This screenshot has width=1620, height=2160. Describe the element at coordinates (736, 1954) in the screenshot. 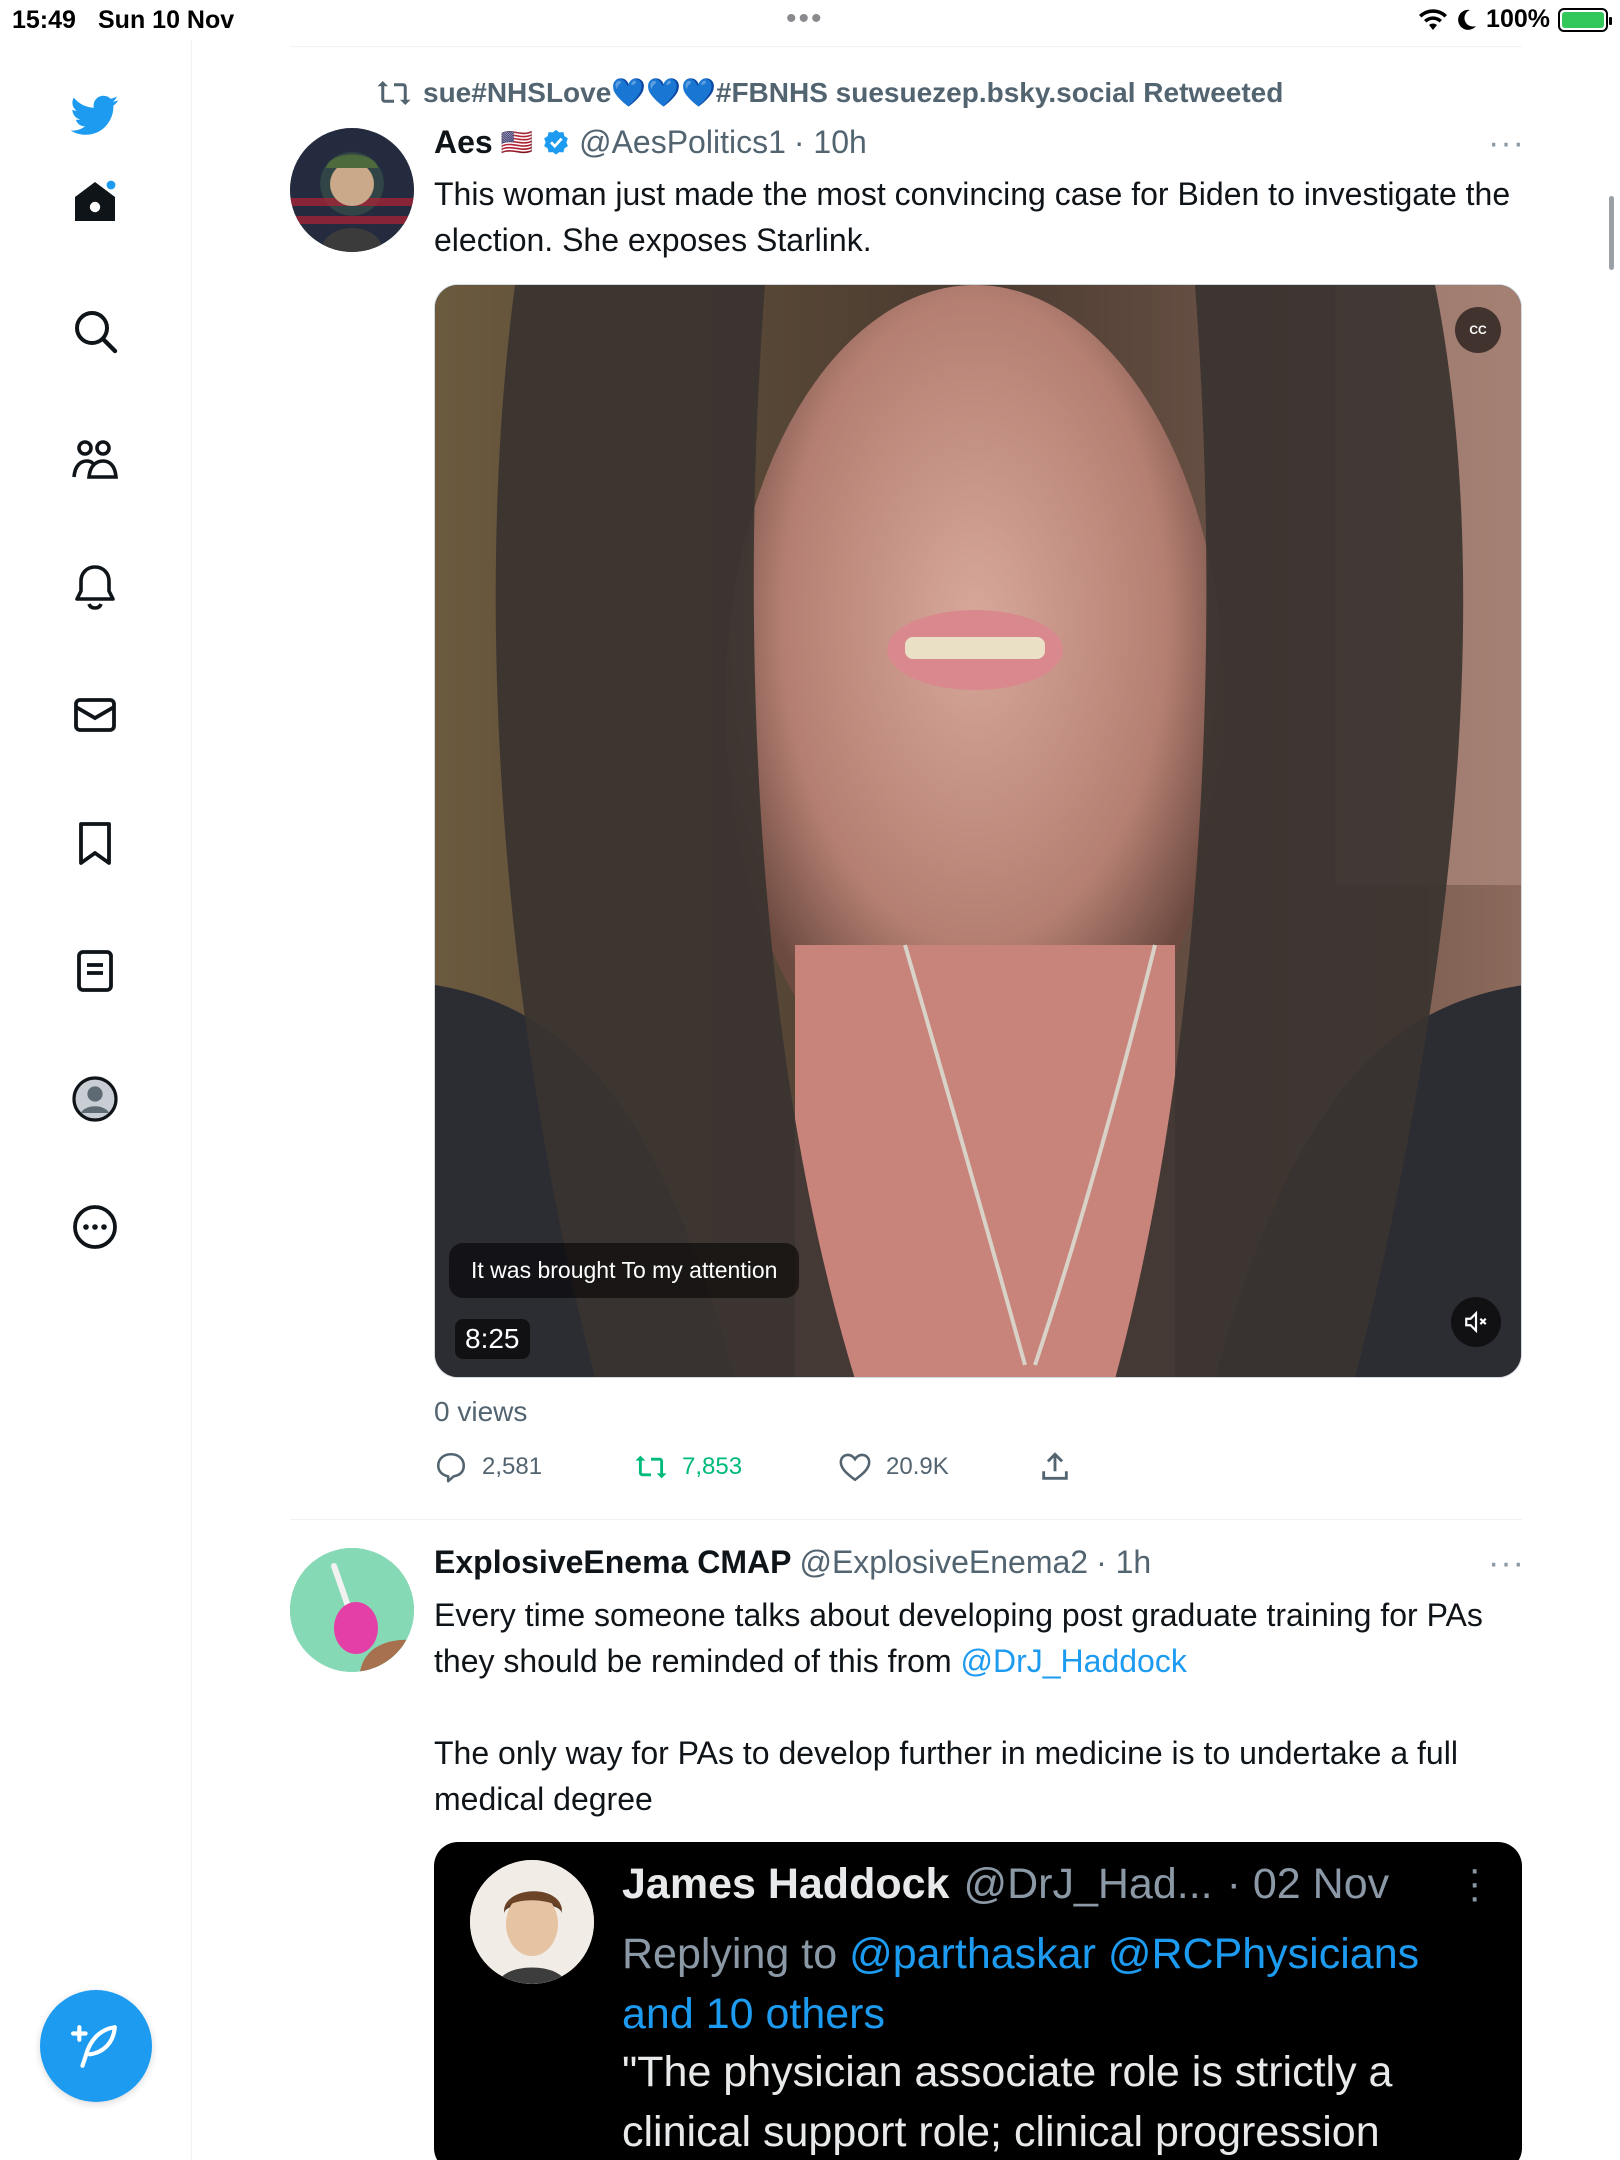

I see `replying-to-prefix: Replying to` at that location.